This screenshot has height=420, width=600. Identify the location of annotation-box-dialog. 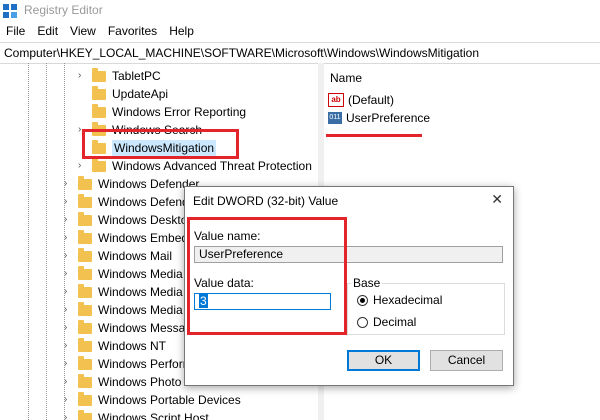
(267, 276).